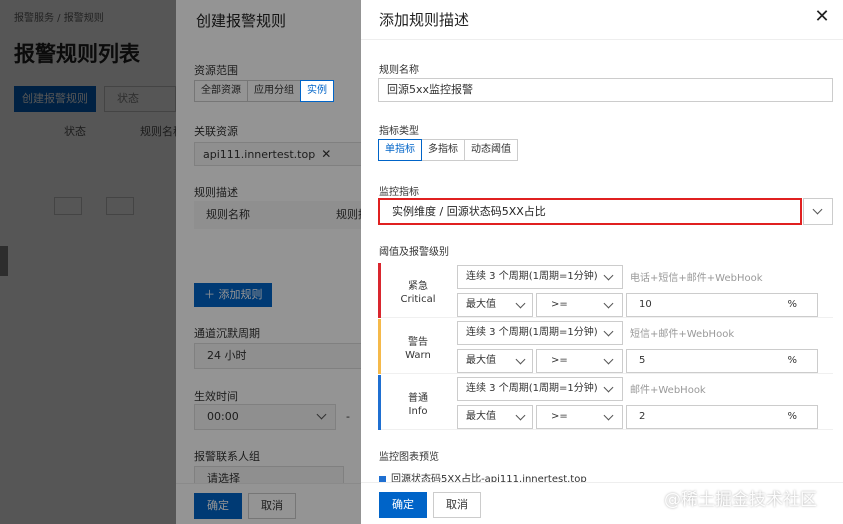 The height and width of the screenshot is (524, 843). What do you see at coordinates (642, 360) in the screenshot?
I see `threshold-value: 5` at bounding box center [642, 360].